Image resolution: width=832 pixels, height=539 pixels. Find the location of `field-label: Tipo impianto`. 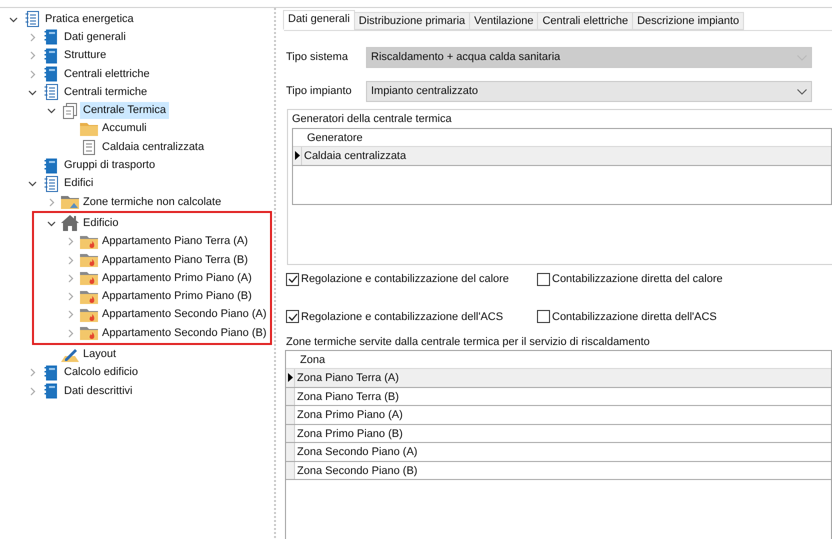

field-label: Tipo impianto is located at coordinates (319, 92).